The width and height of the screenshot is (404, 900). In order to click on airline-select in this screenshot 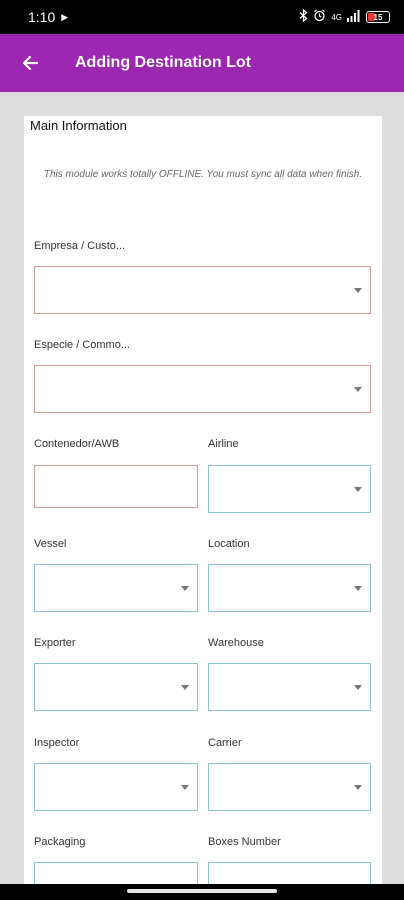, I will do `click(289, 489)`.